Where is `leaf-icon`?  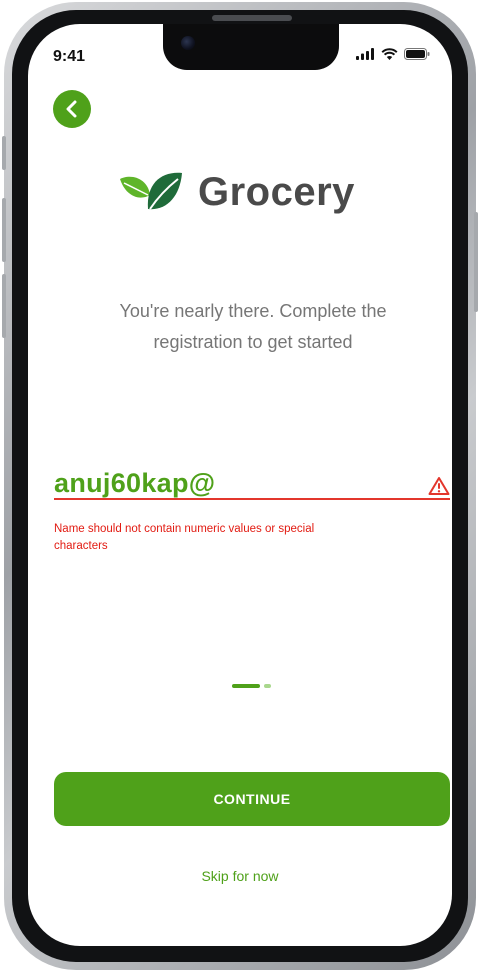 leaf-icon is located at coordinates (151, 191).